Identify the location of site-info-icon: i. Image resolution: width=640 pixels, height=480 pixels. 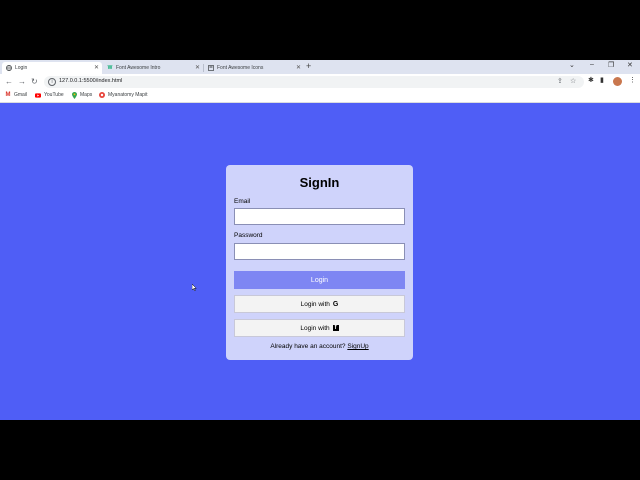
(52, 82).